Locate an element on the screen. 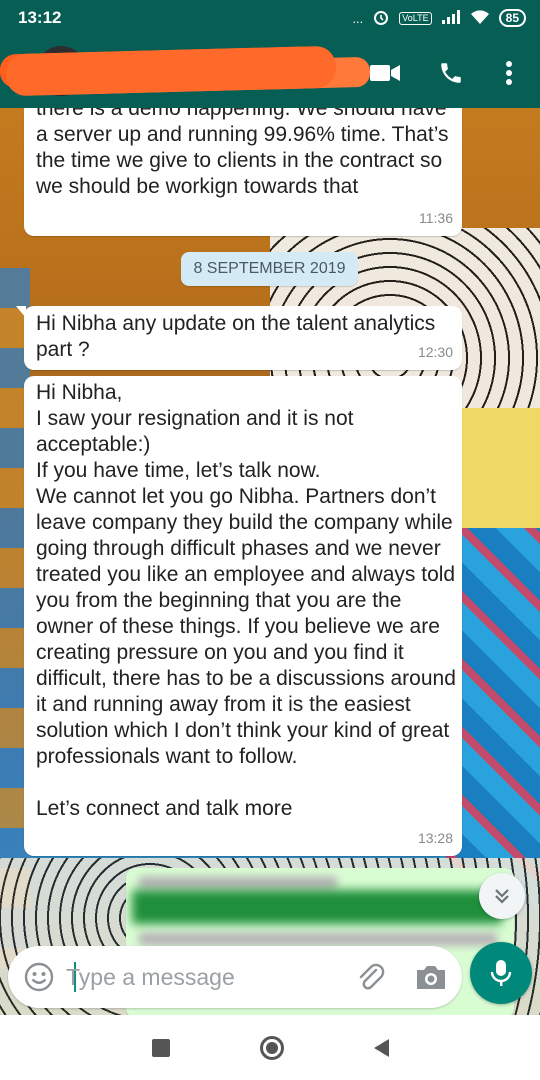 Image resolution: width=540 pixels, height=1080 pixels. phone-icon is located at coordinates (451, 73).